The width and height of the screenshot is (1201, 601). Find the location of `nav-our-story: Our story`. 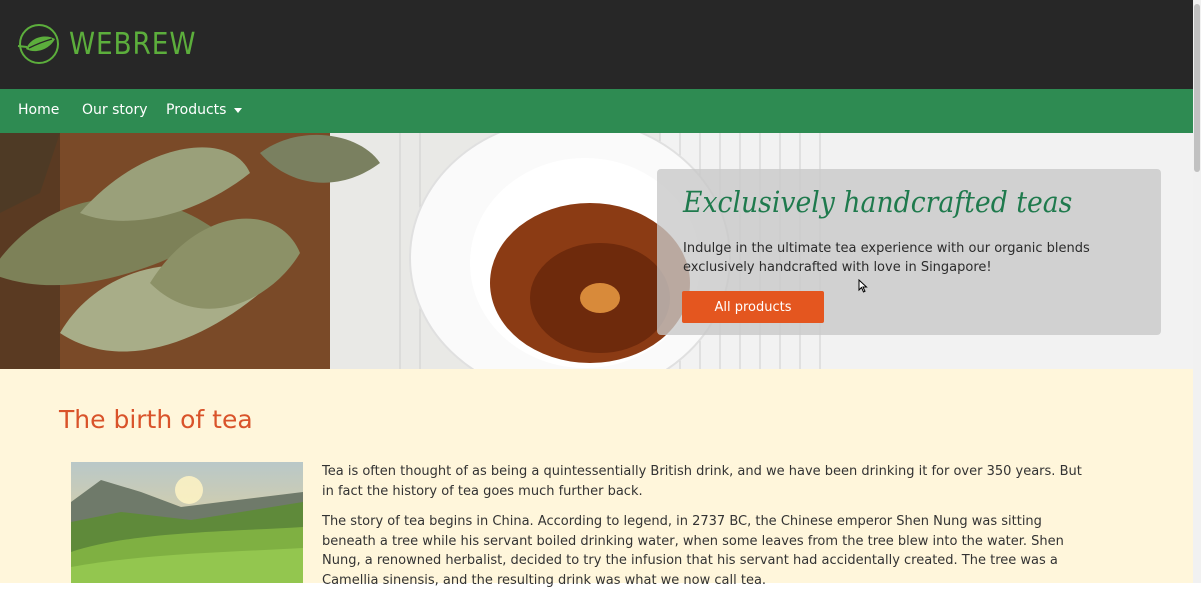

nav-our-story: Our story is located at coordinates (115, 110).